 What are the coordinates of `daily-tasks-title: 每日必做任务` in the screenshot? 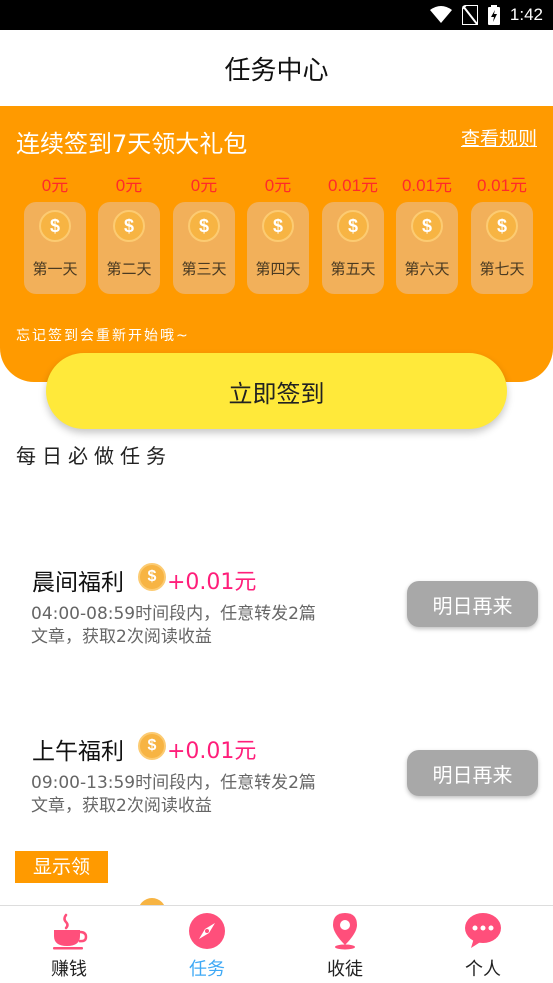 It's located at (94, 456).